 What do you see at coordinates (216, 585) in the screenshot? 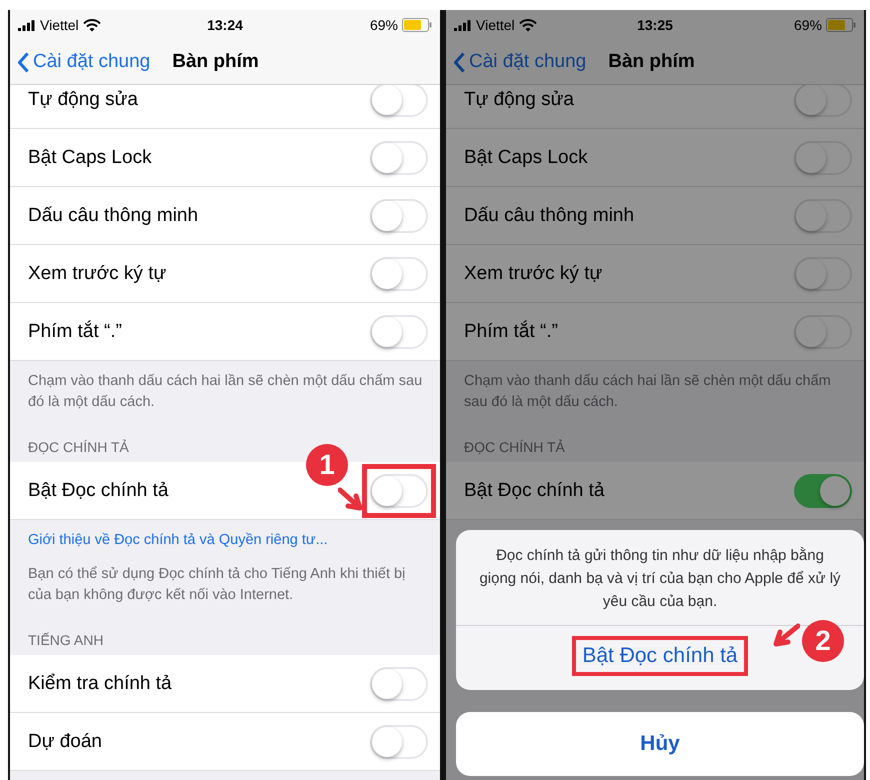
I see `footer-text: Bạn có thể sử dụng Đọc chính tả cho Tiếng Anh khi thiết bị của bạn không được kết nối vào Internet.` at bounding box center [216, 585].